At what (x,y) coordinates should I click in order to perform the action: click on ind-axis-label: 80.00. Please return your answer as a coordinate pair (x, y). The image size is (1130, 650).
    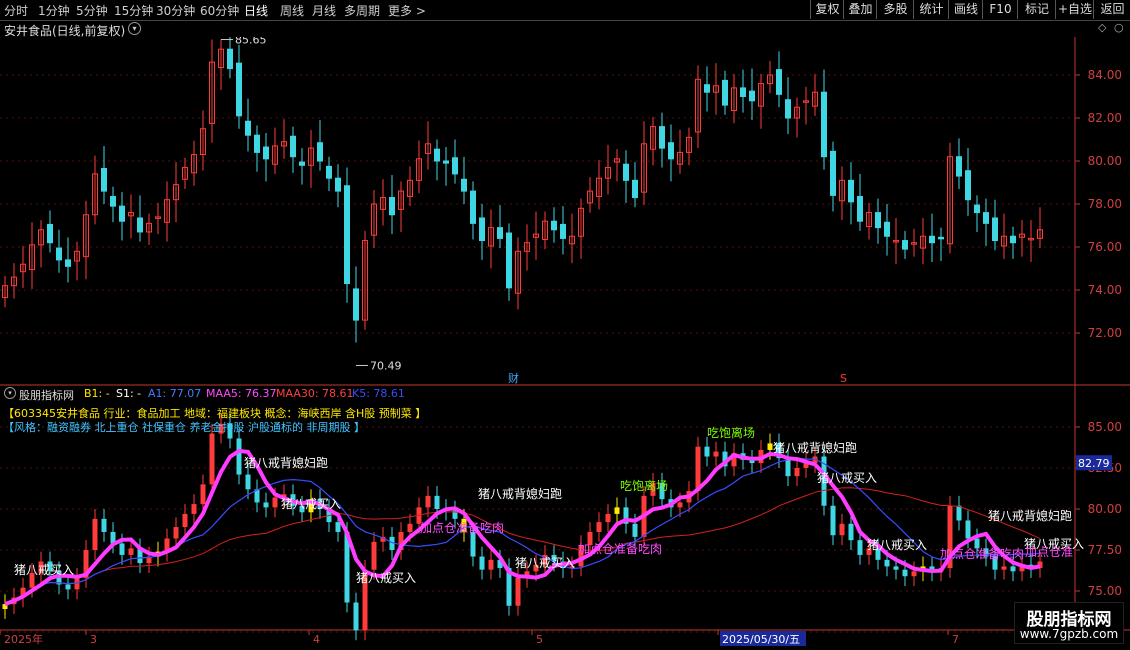
    Looking at the image, I should click on (1105, 509).